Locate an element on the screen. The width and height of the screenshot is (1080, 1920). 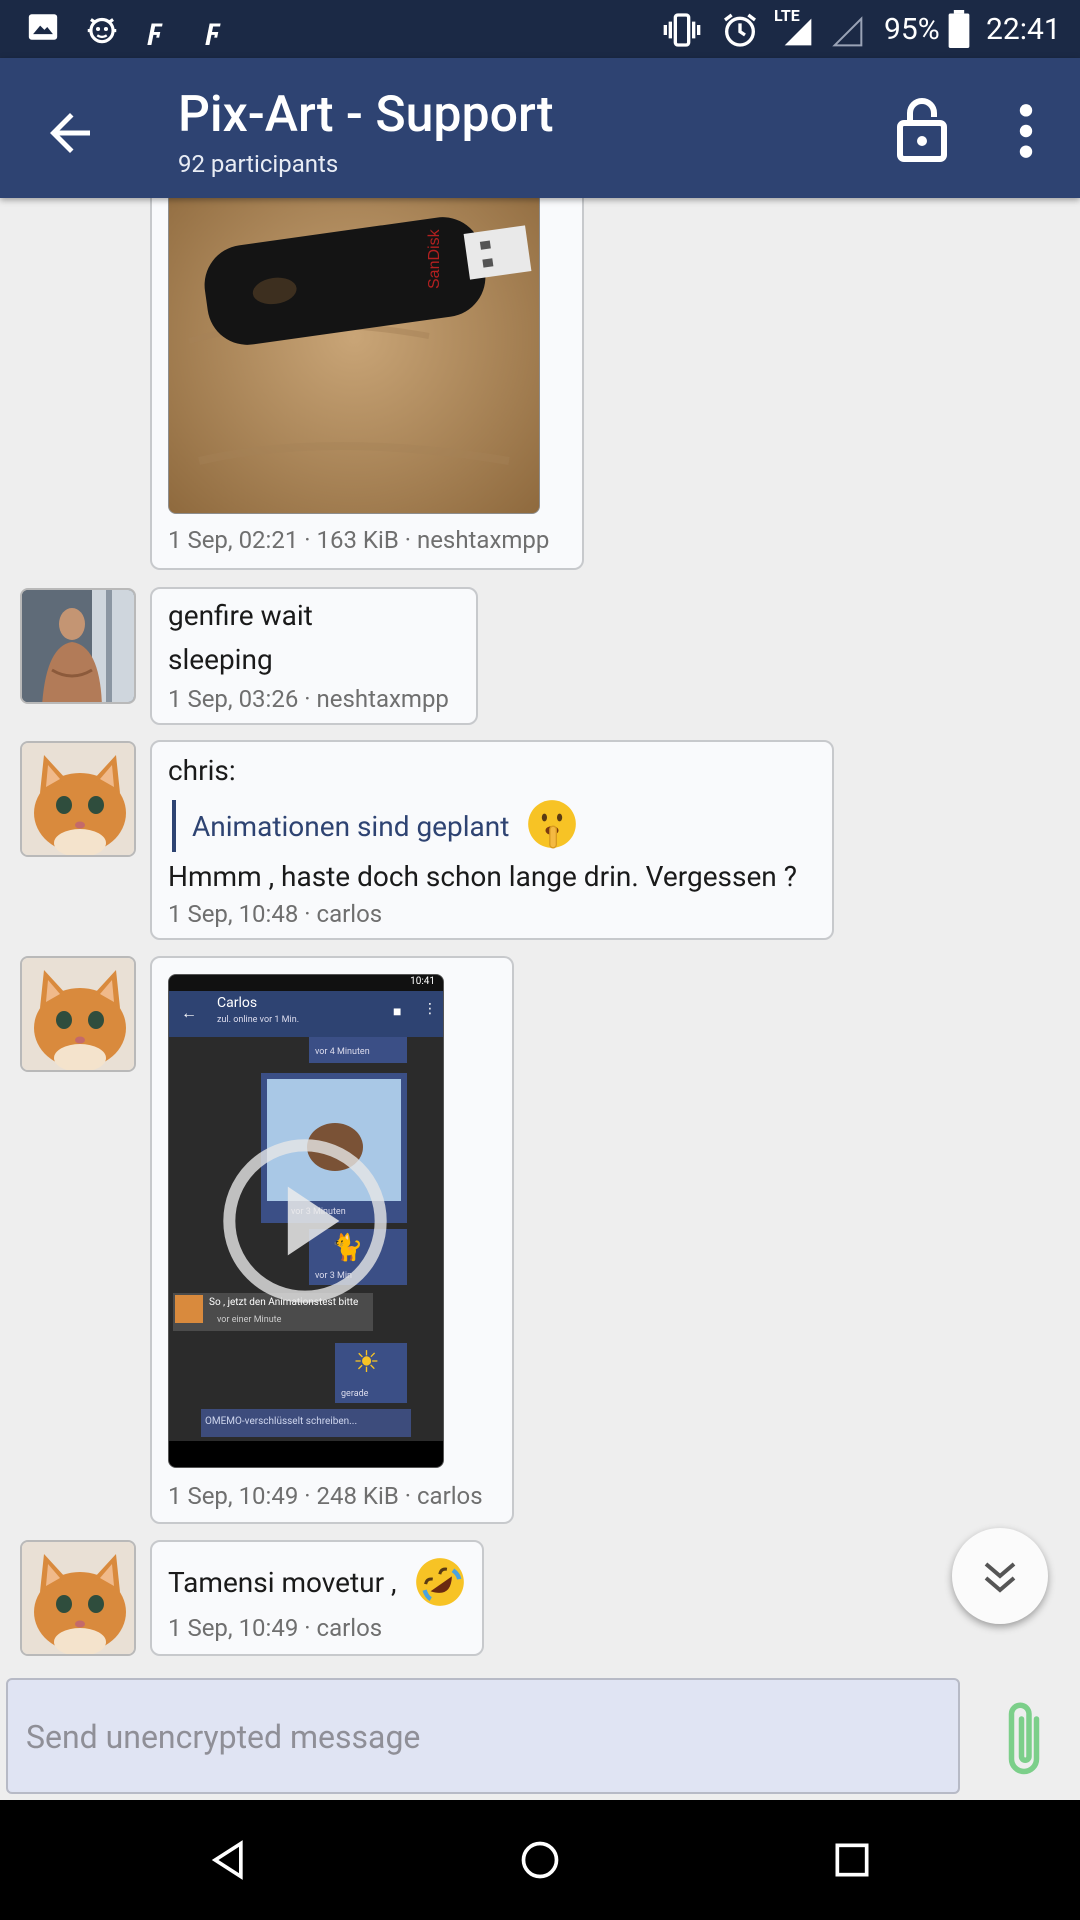
quote-bar is located at coordinates (174, 826).